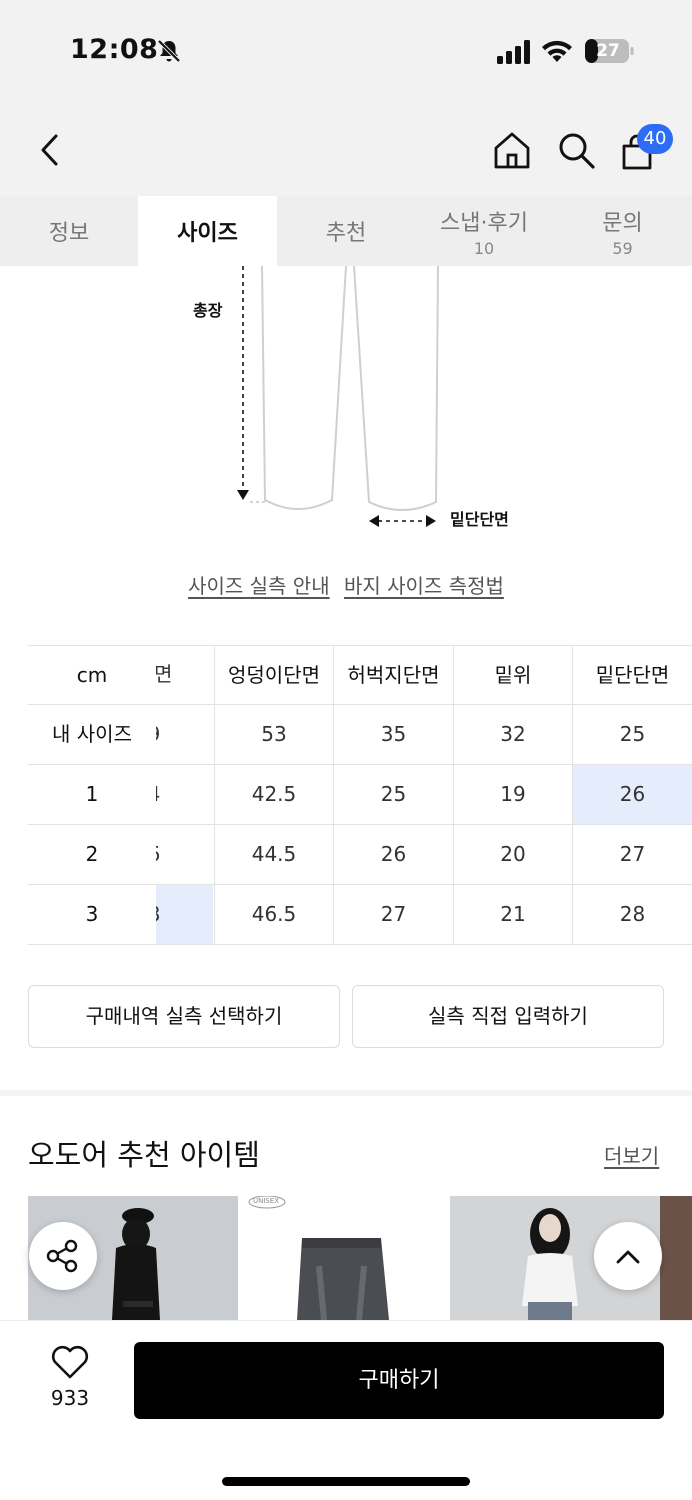  Describe the element at coordinates (184, 854) in the screenshot. I see `table-cell: 6` at that location.